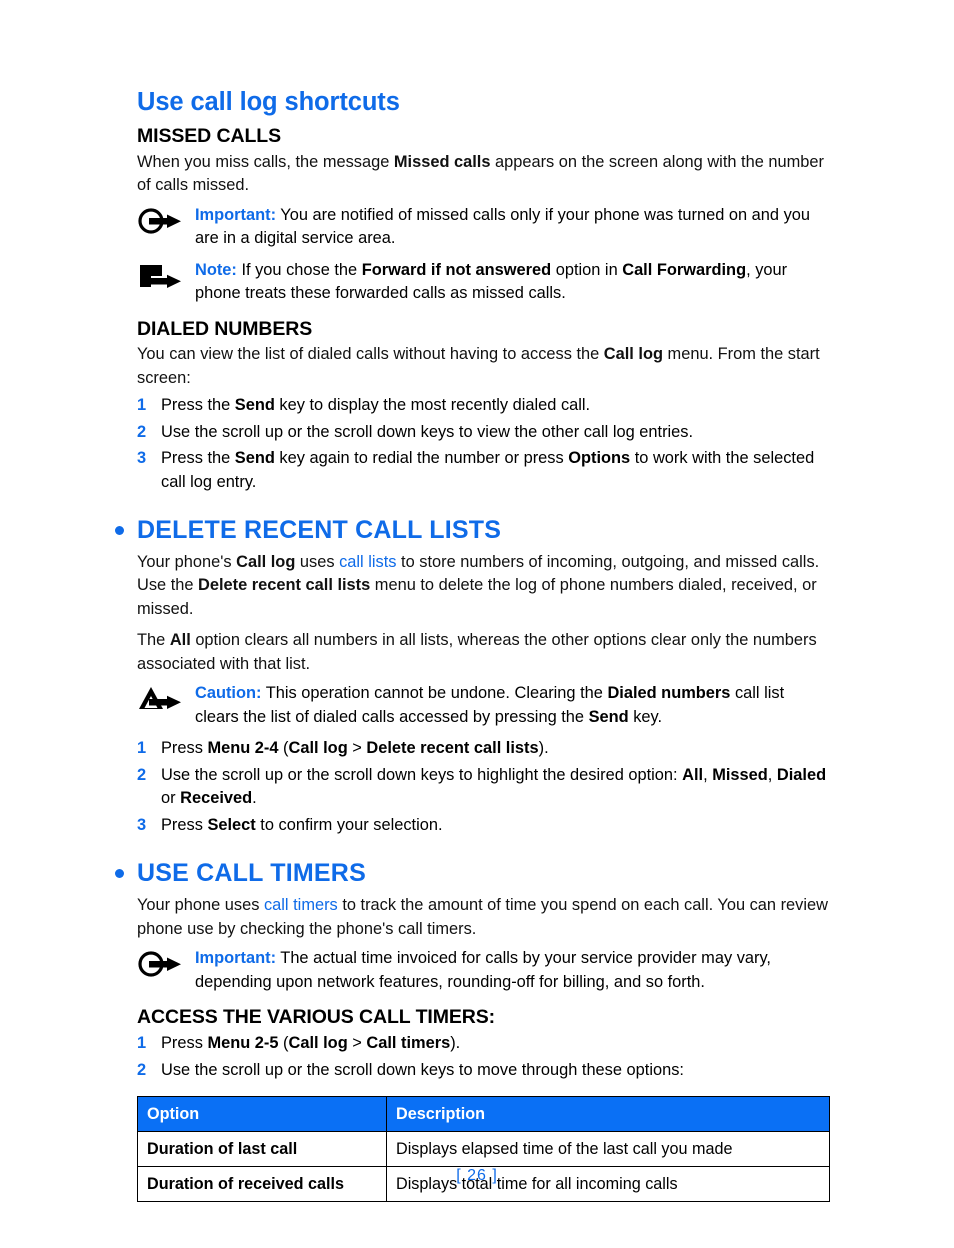  I want to click on table-header-row: Option Description, so click(483, 1114).